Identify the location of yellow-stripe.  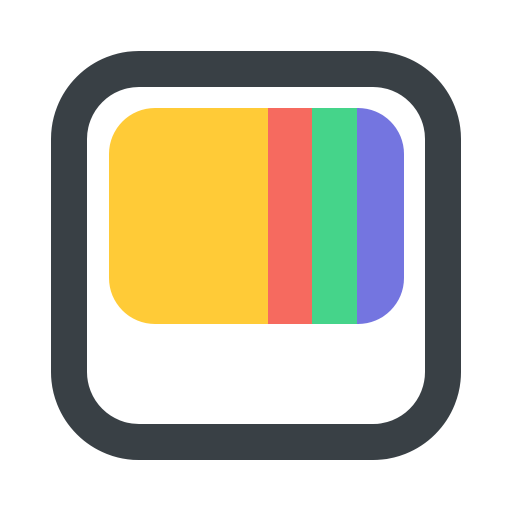
(189, 216).